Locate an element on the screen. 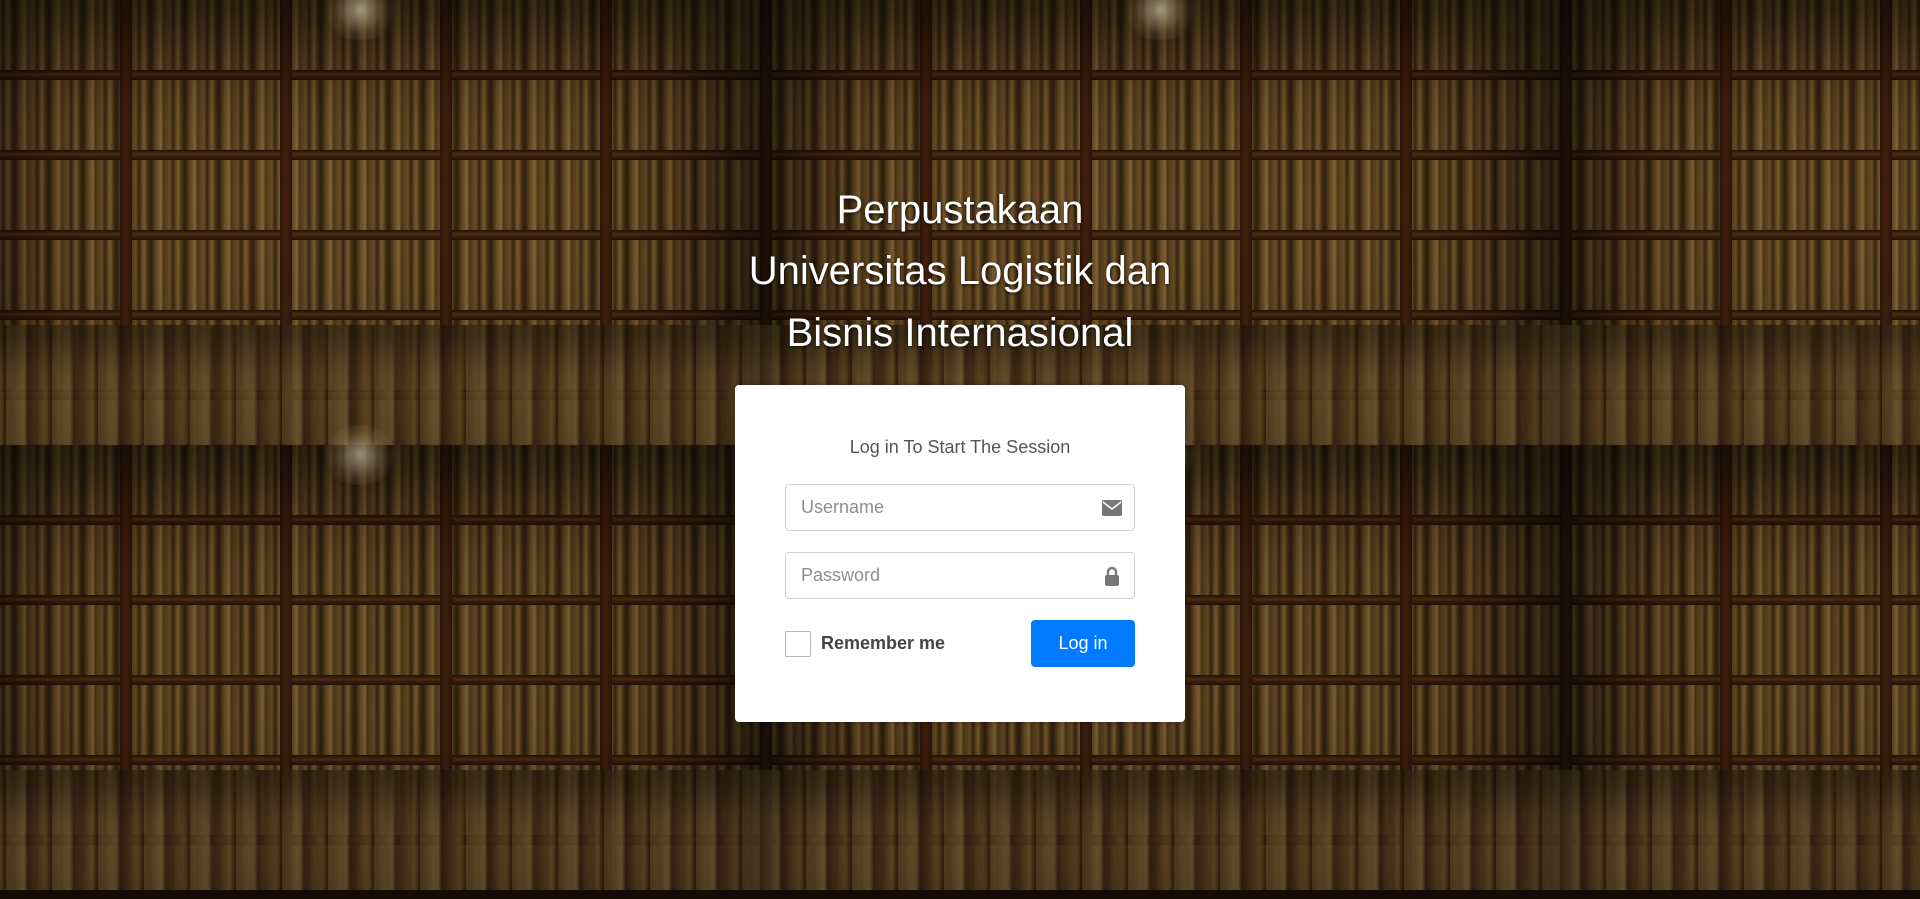 This screenshot has height=899, width=1920. login-message: Log in To Start The Session is located at coordinates (960, 447).